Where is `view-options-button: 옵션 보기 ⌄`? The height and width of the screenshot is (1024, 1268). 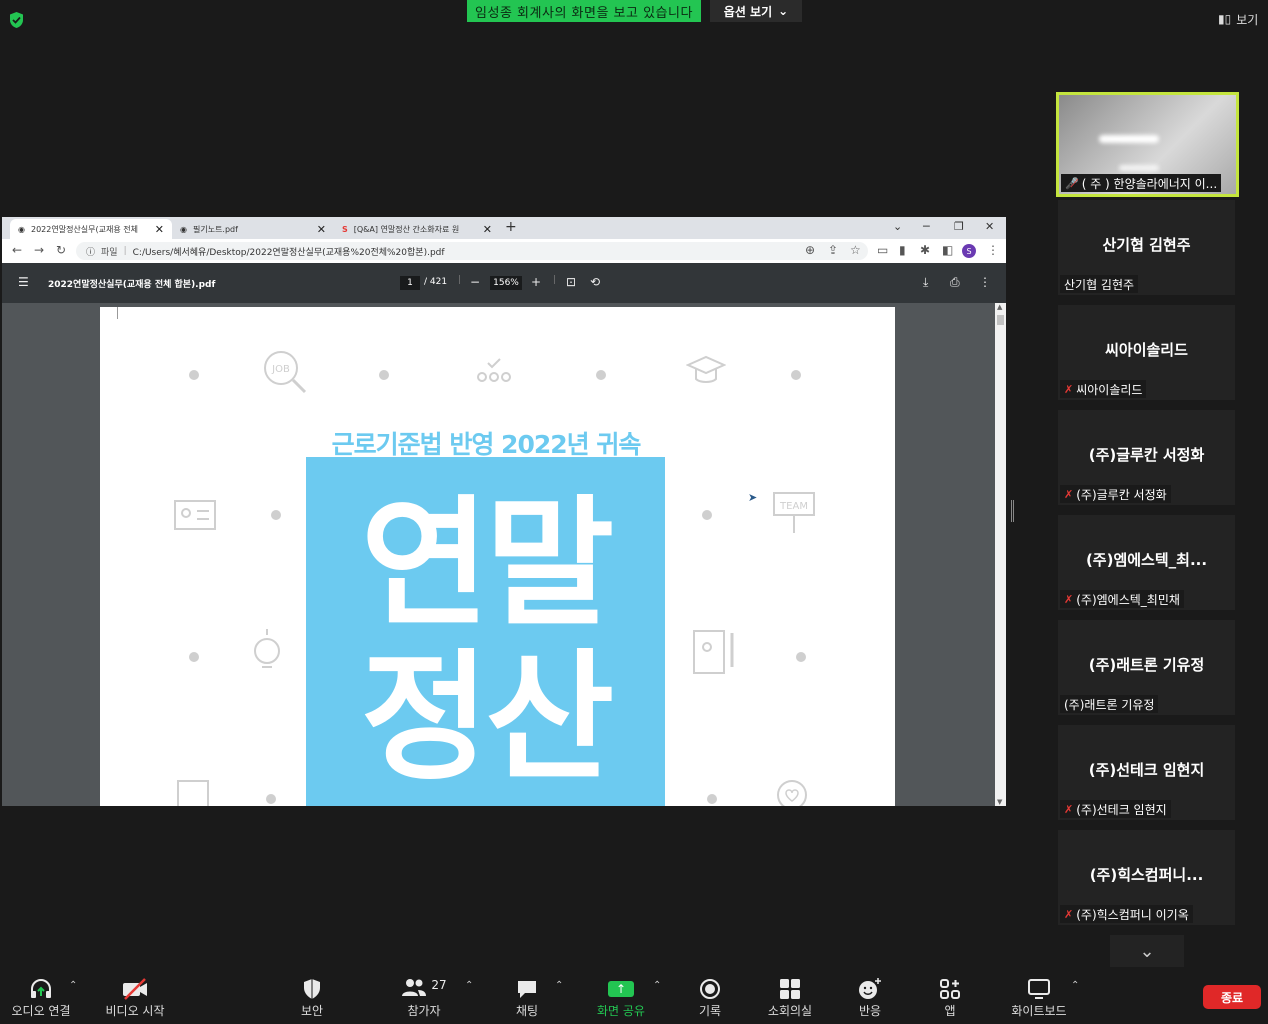 view-options-button: 옵션 보기 ⌄ is located at coordinates (756, 11).